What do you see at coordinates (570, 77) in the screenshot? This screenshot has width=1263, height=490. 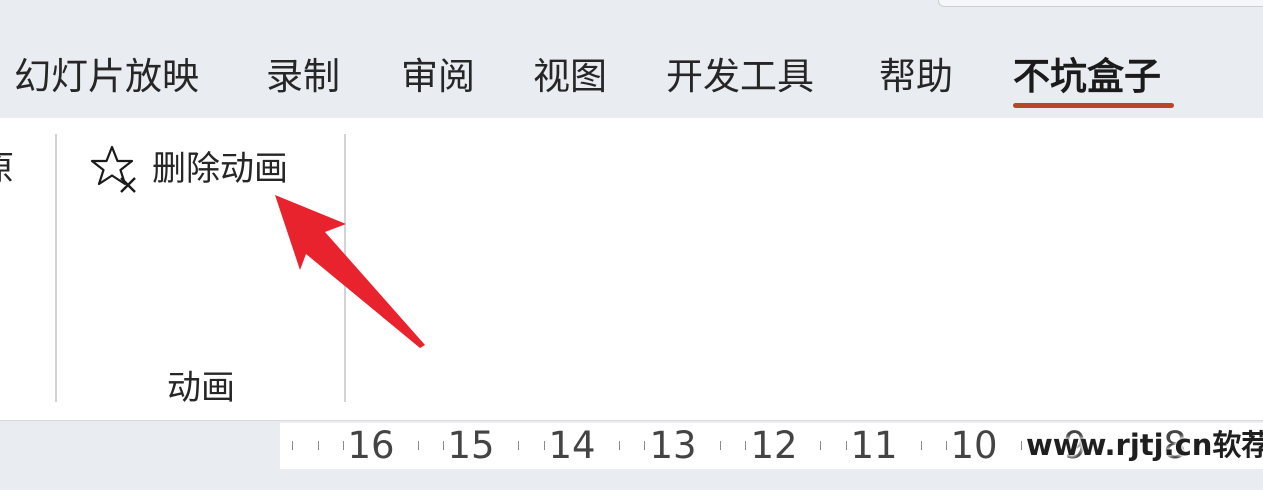 I see `tab-view: 视图` at bounding box center [570, 77].